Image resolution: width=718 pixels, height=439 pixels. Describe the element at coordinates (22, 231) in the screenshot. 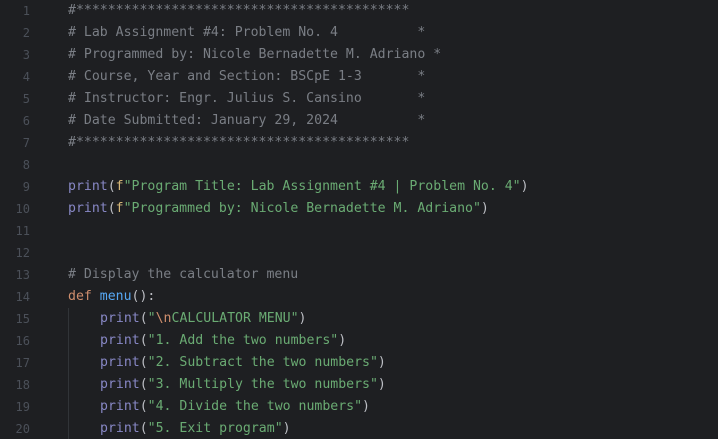

I see `line-number: 11` at that location.